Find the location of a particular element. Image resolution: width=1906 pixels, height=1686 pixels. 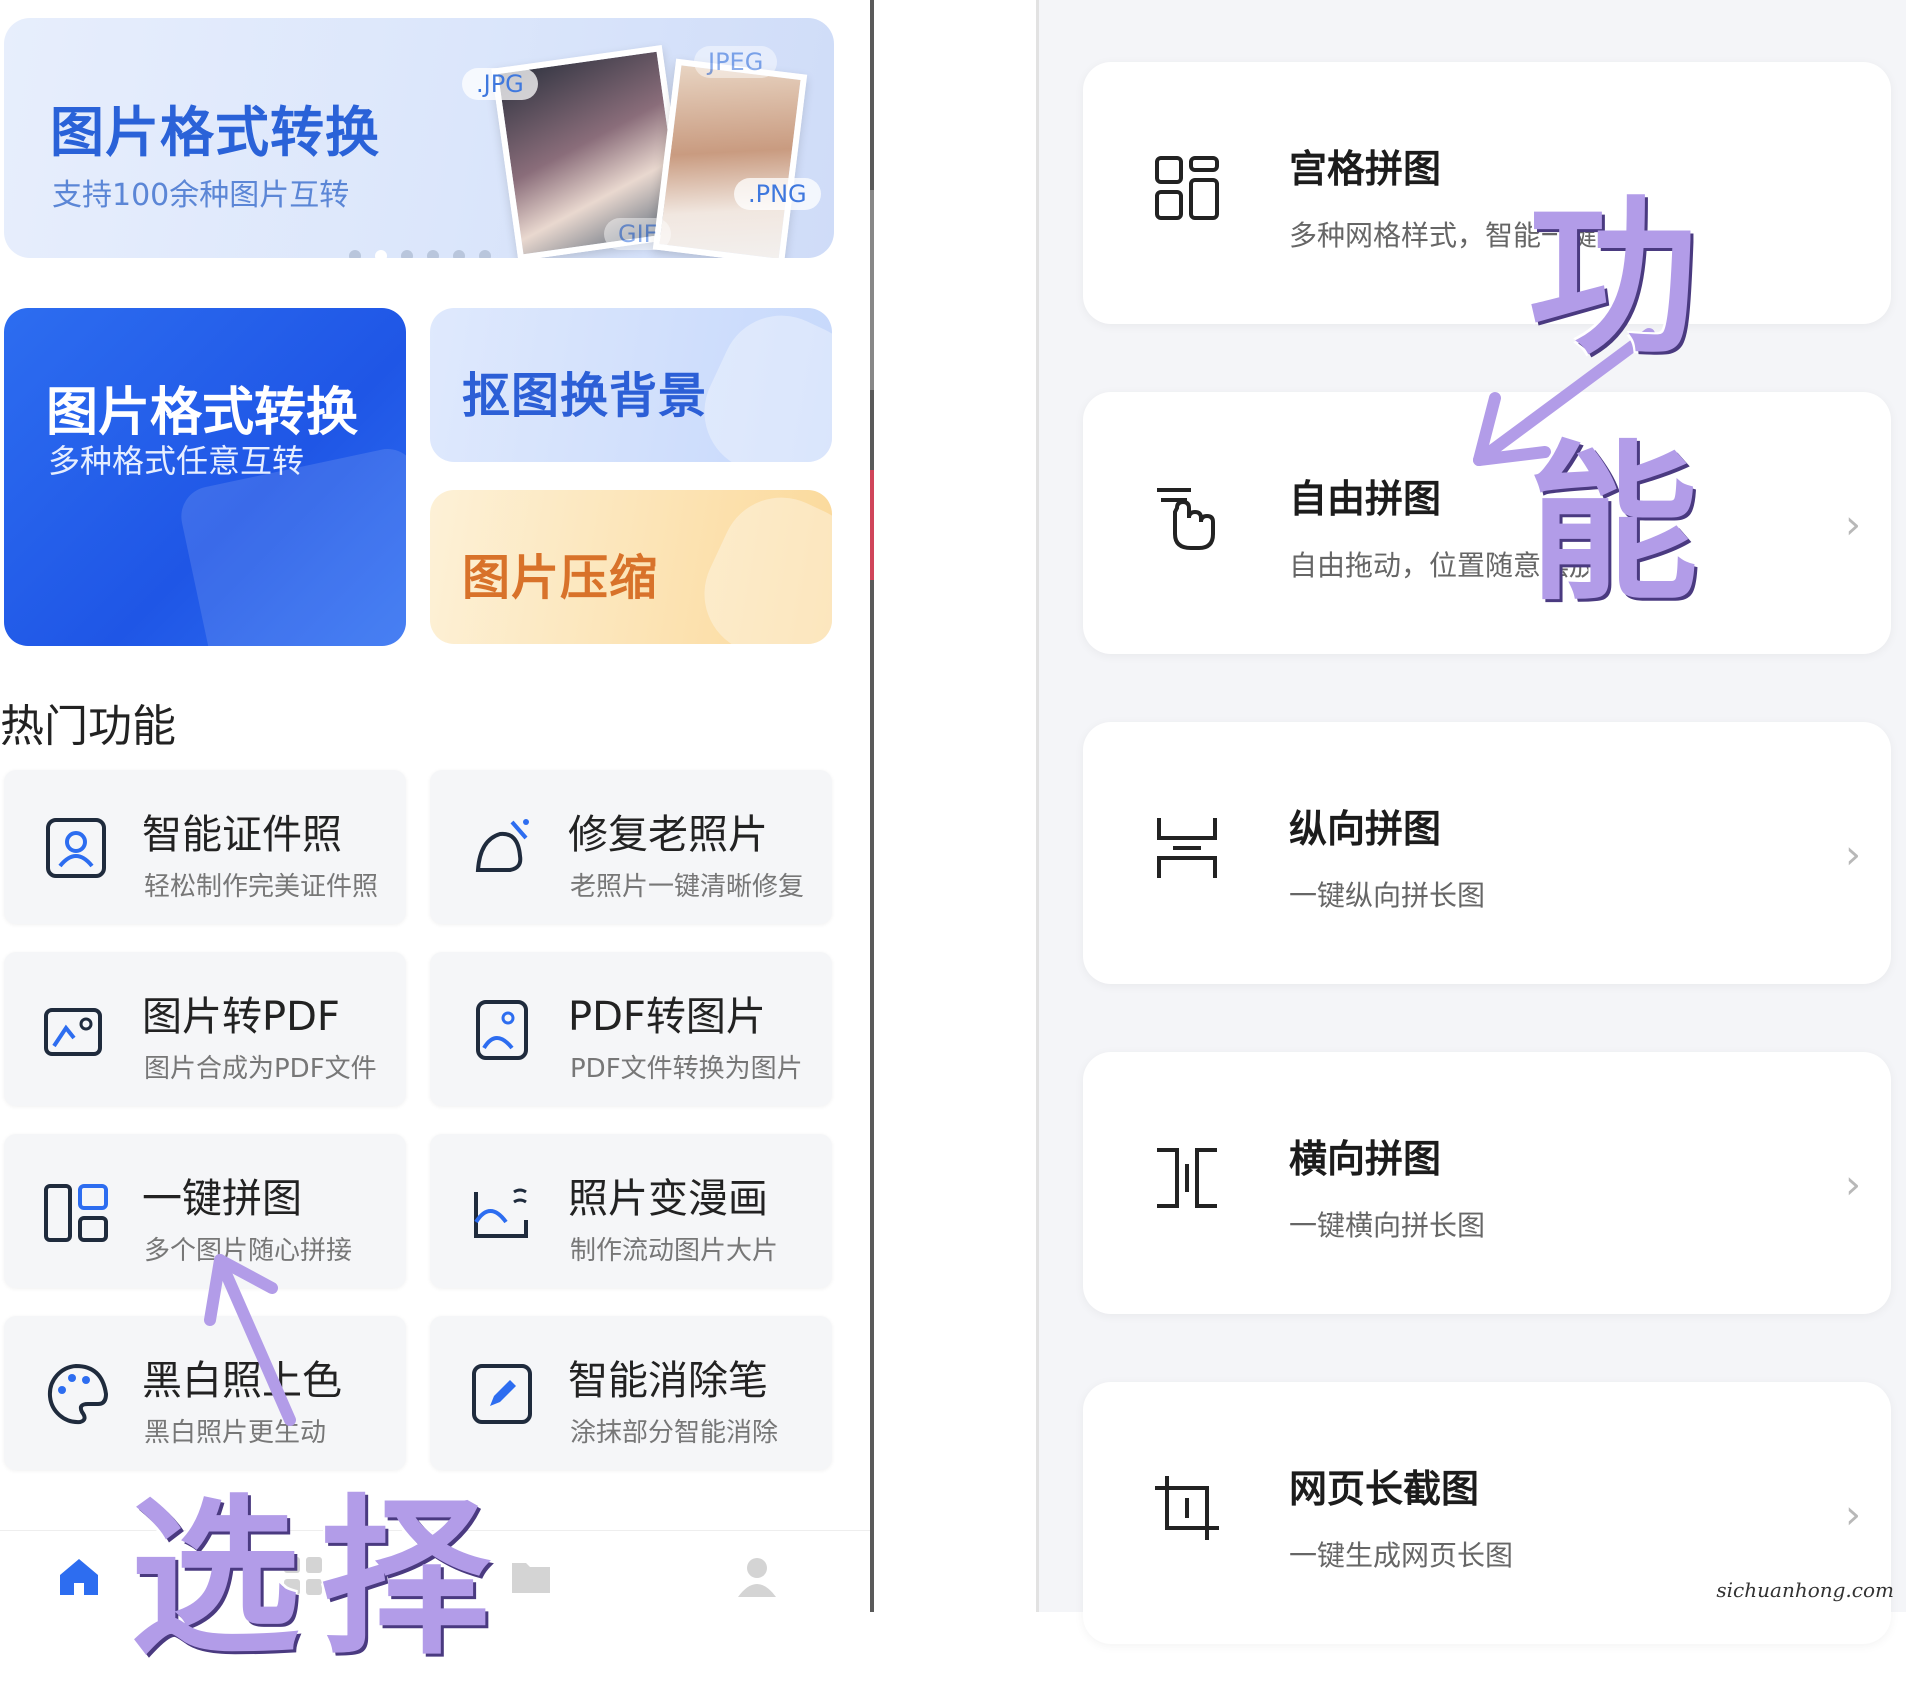

feature-anime: 照片变漫画 制作流动图片大片 is located at coordinates (631, 1211).